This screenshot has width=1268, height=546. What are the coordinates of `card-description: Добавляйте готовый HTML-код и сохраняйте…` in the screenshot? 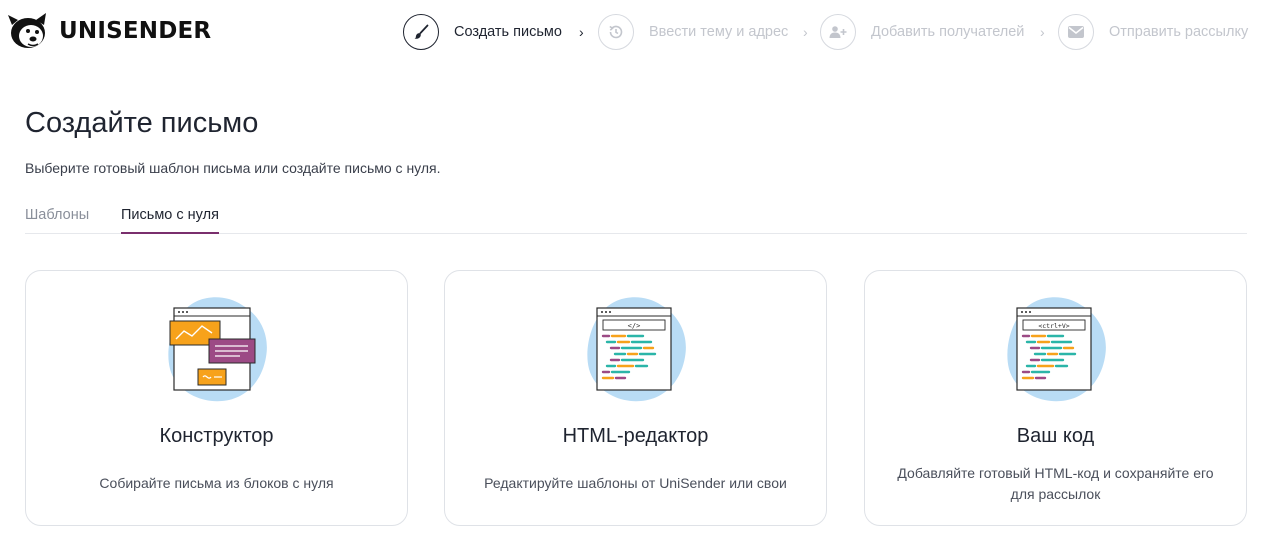 It's located at (1055, 483).